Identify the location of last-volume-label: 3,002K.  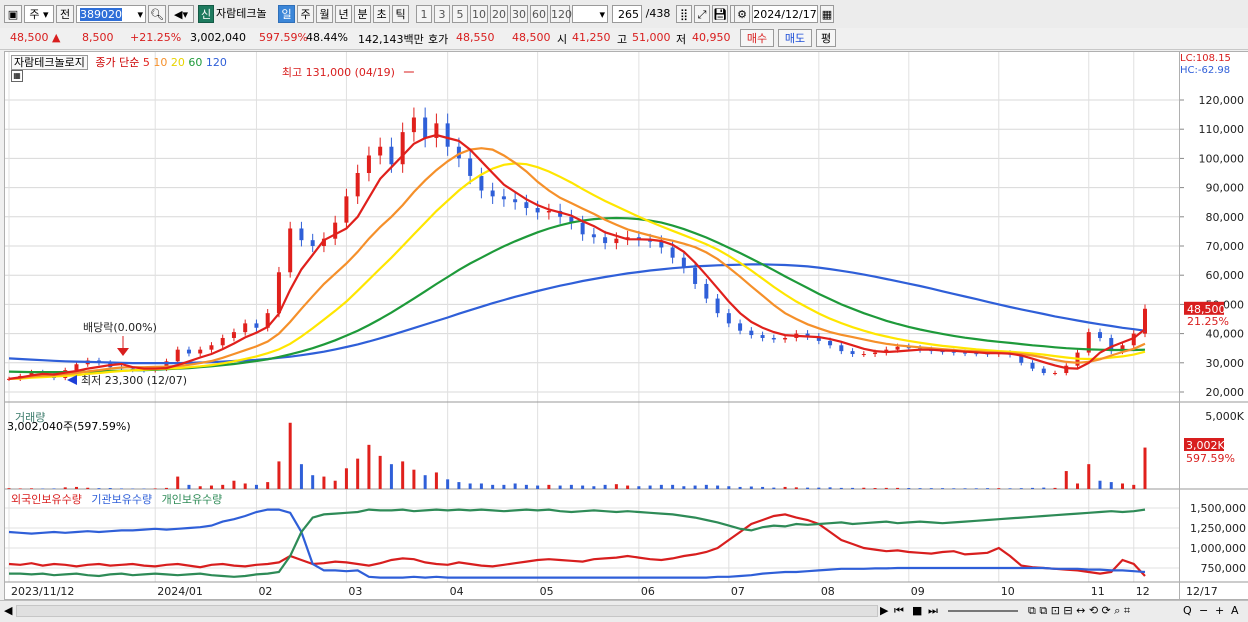
(1205, 445).